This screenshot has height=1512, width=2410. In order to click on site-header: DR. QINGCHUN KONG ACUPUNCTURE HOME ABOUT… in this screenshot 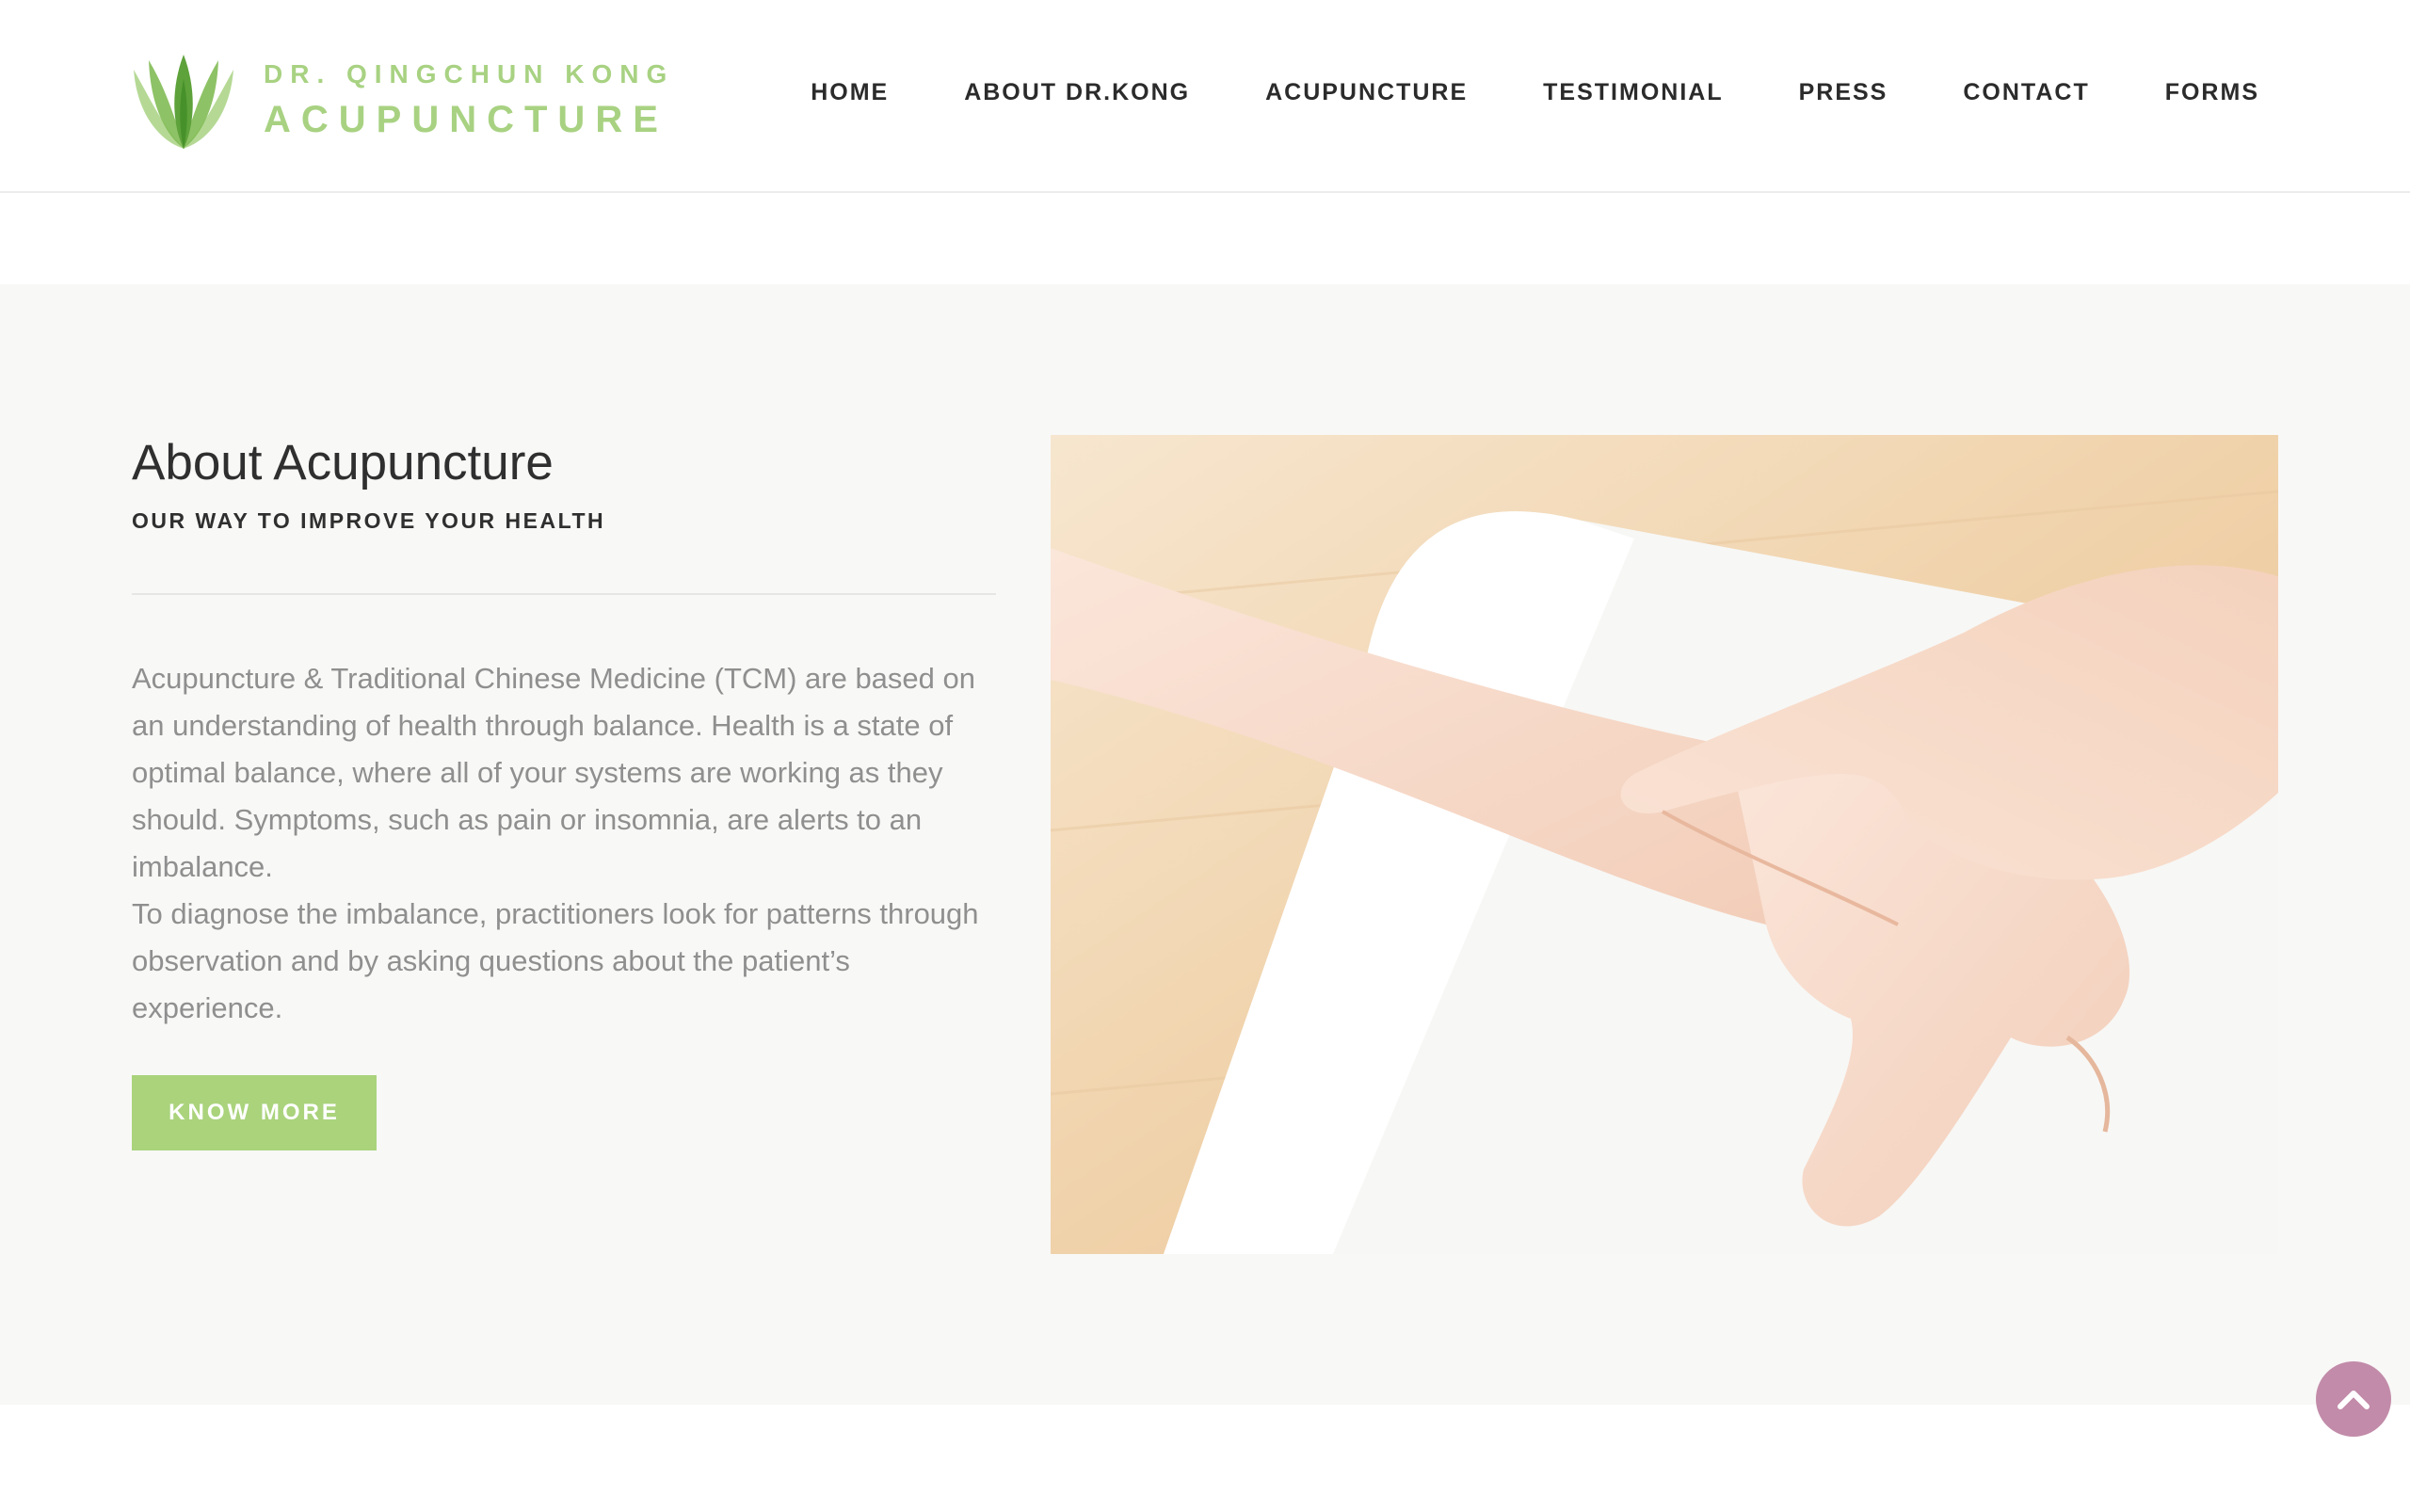, I will do `click(1205, 96)`.